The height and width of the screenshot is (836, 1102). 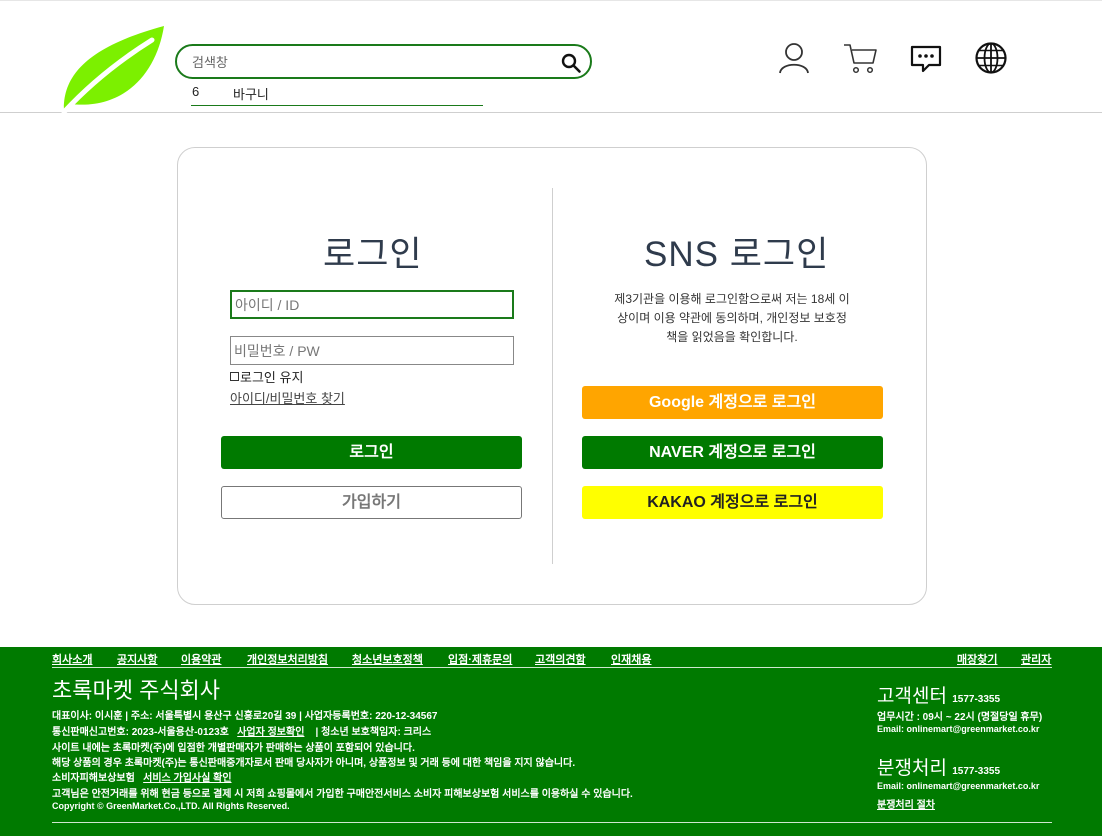 I want to click on insurance-label: 소비자피해보상보험, so click(x=93, y=778).